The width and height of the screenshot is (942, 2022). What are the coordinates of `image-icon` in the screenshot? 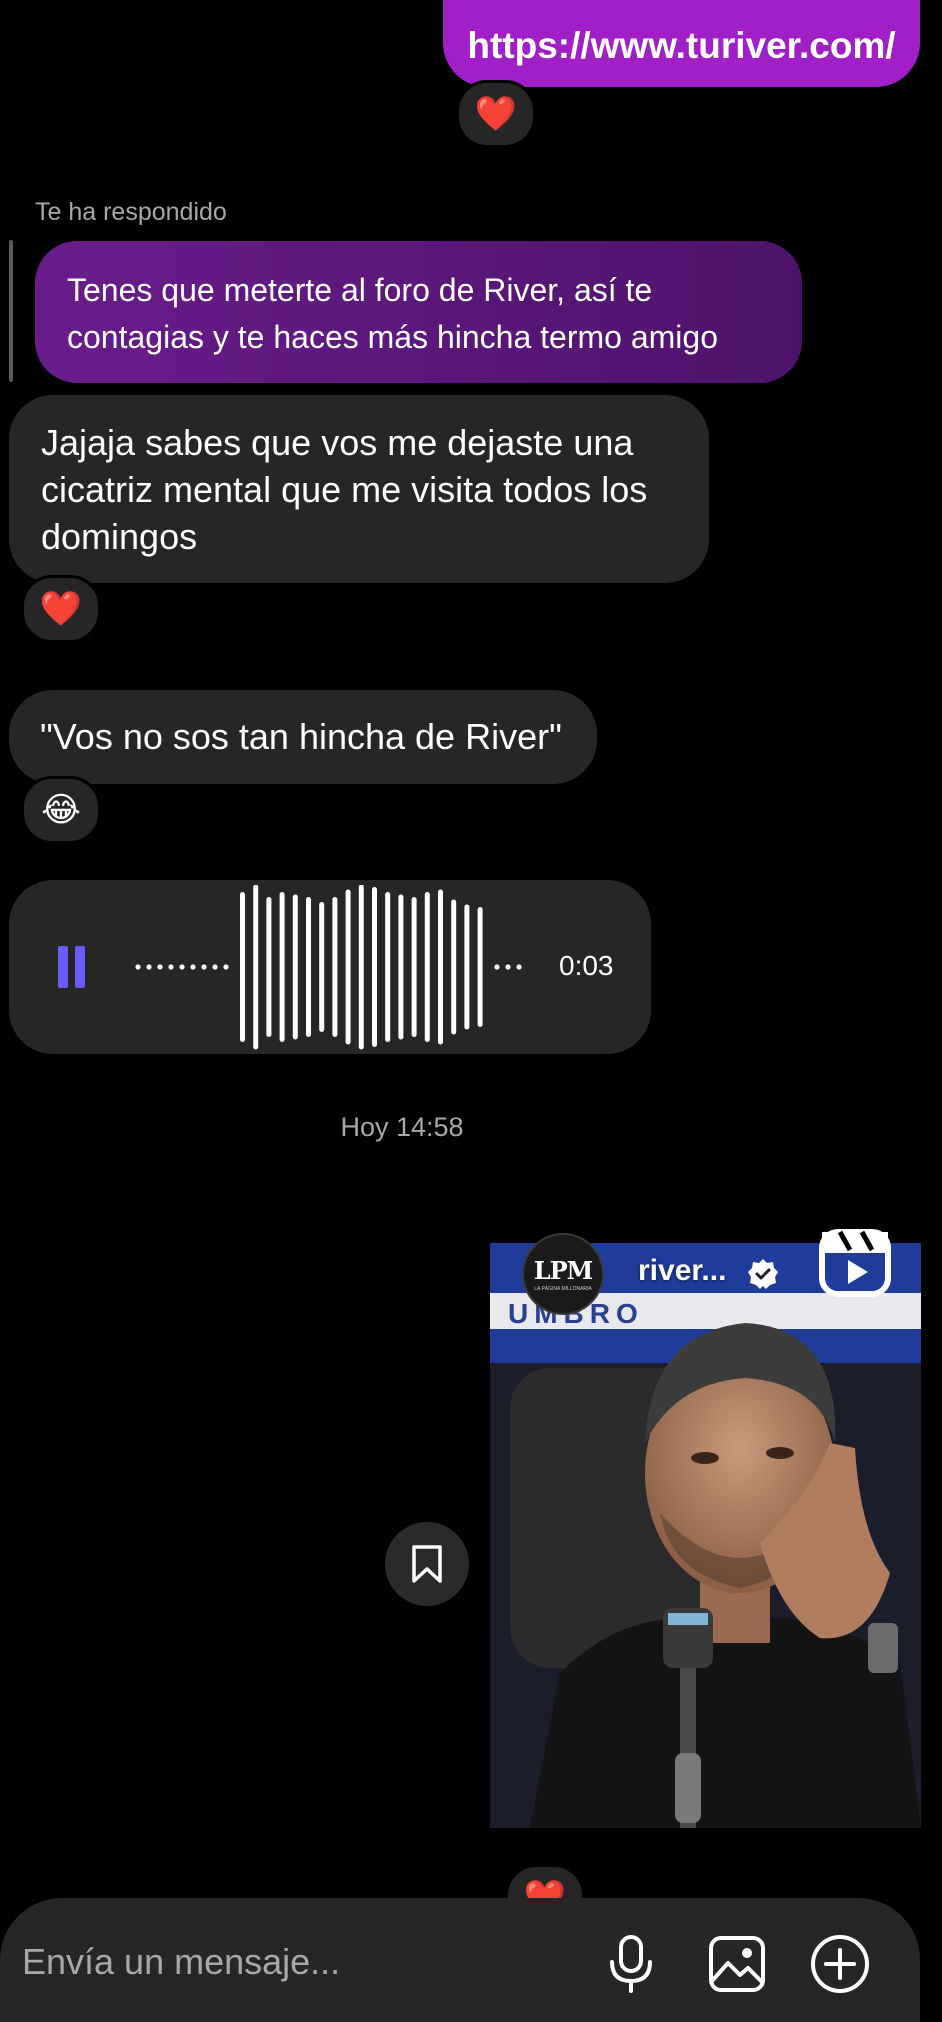 It's located at (737, 1964).